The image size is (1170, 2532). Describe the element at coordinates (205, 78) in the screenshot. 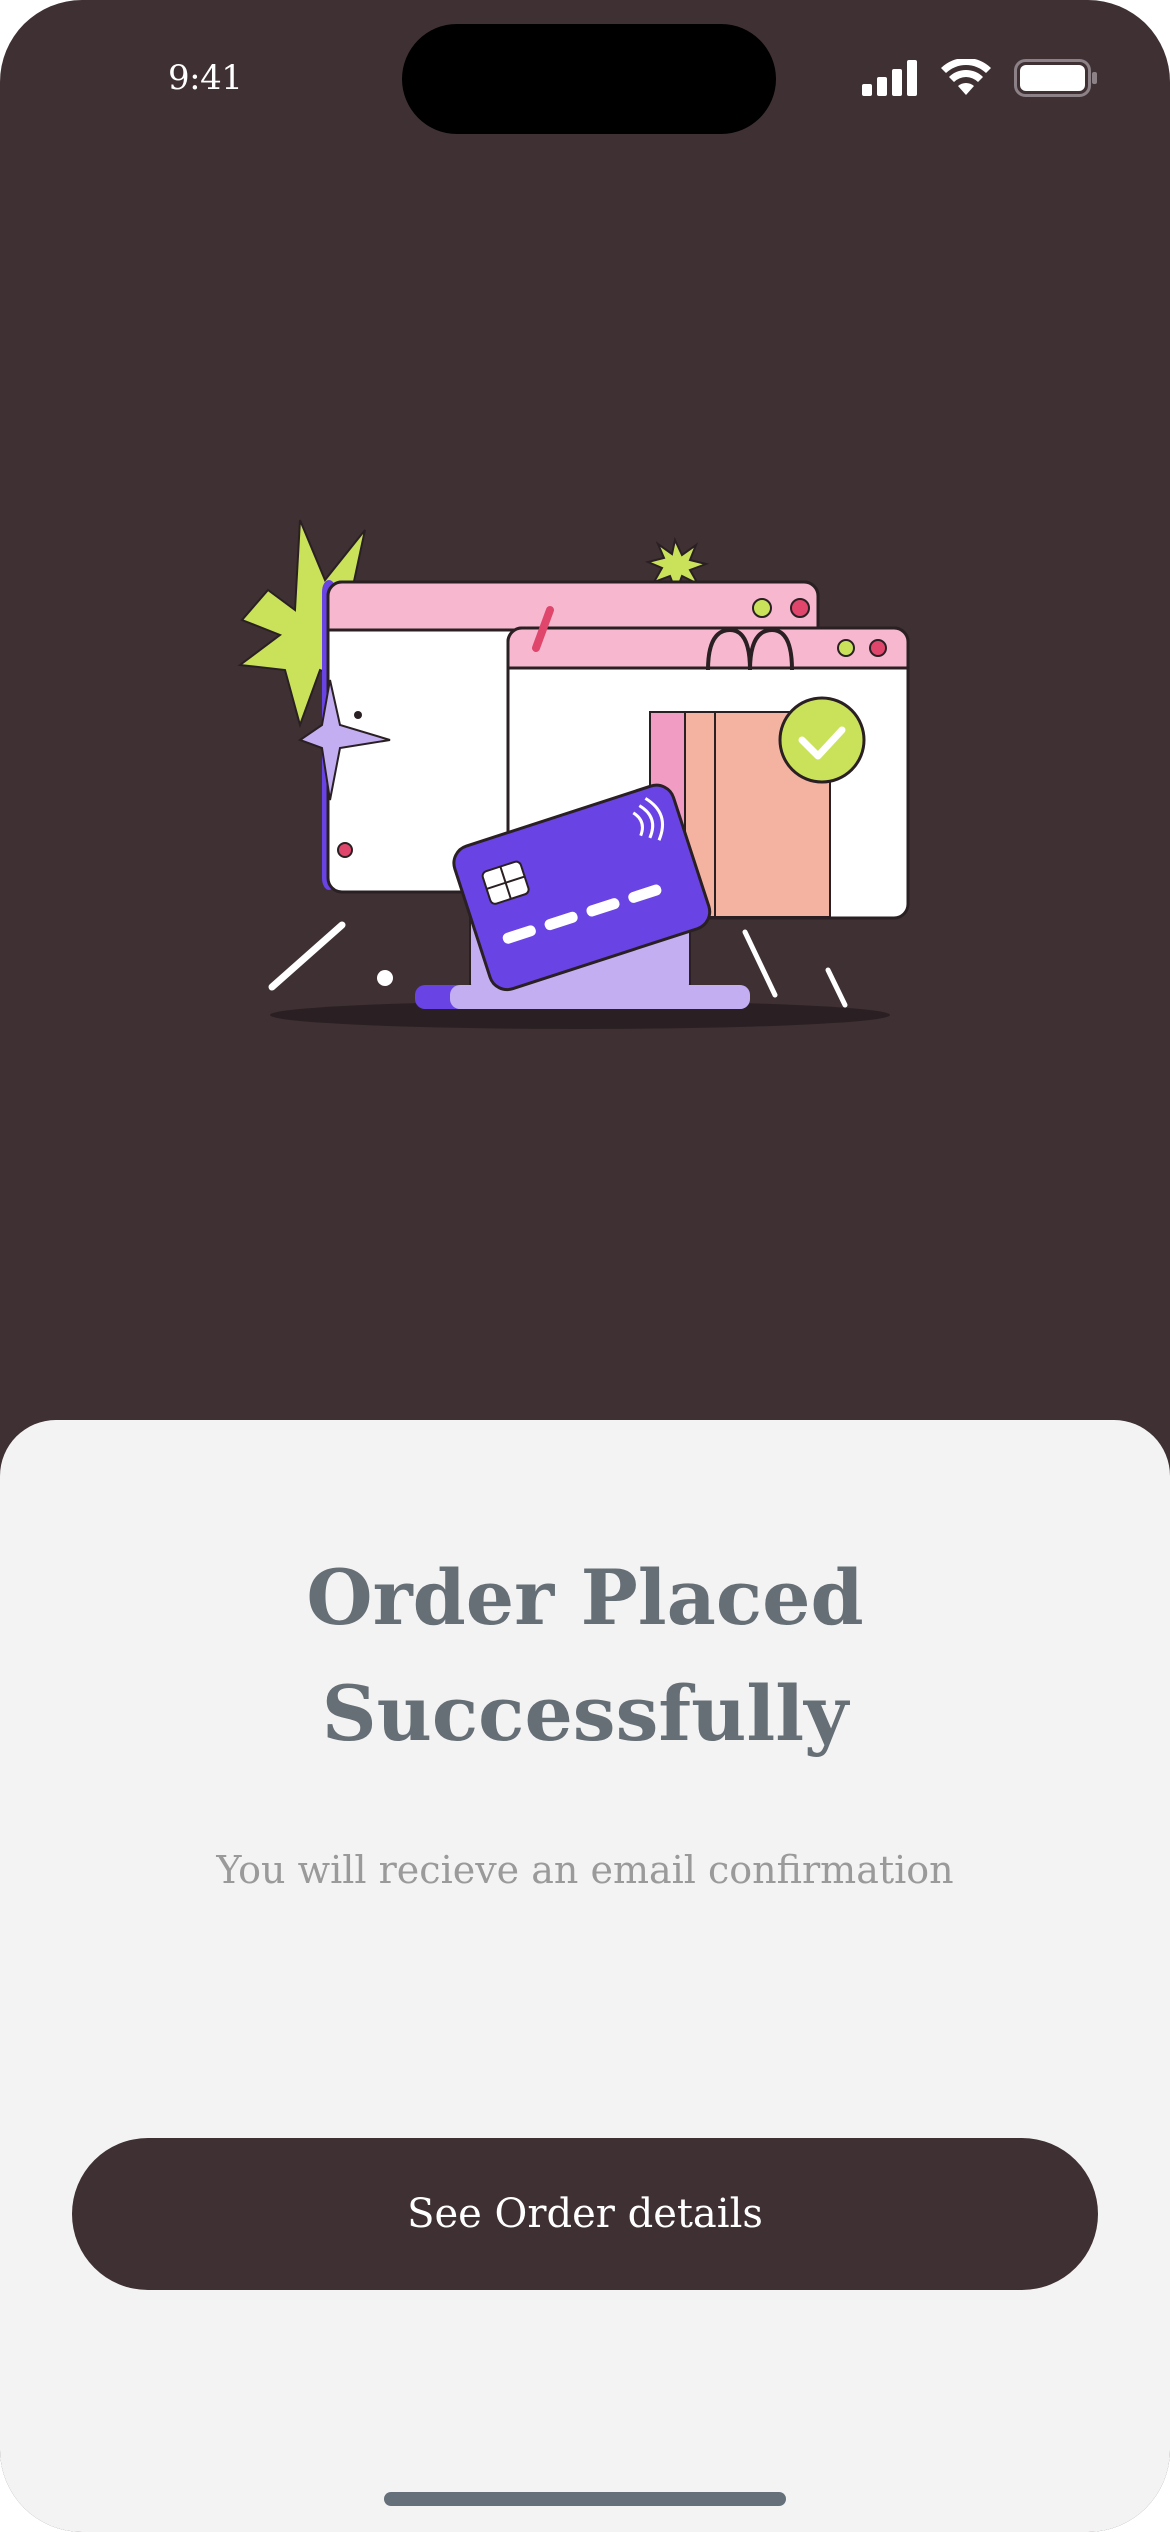

I see `status-time: 9:41` at that location.